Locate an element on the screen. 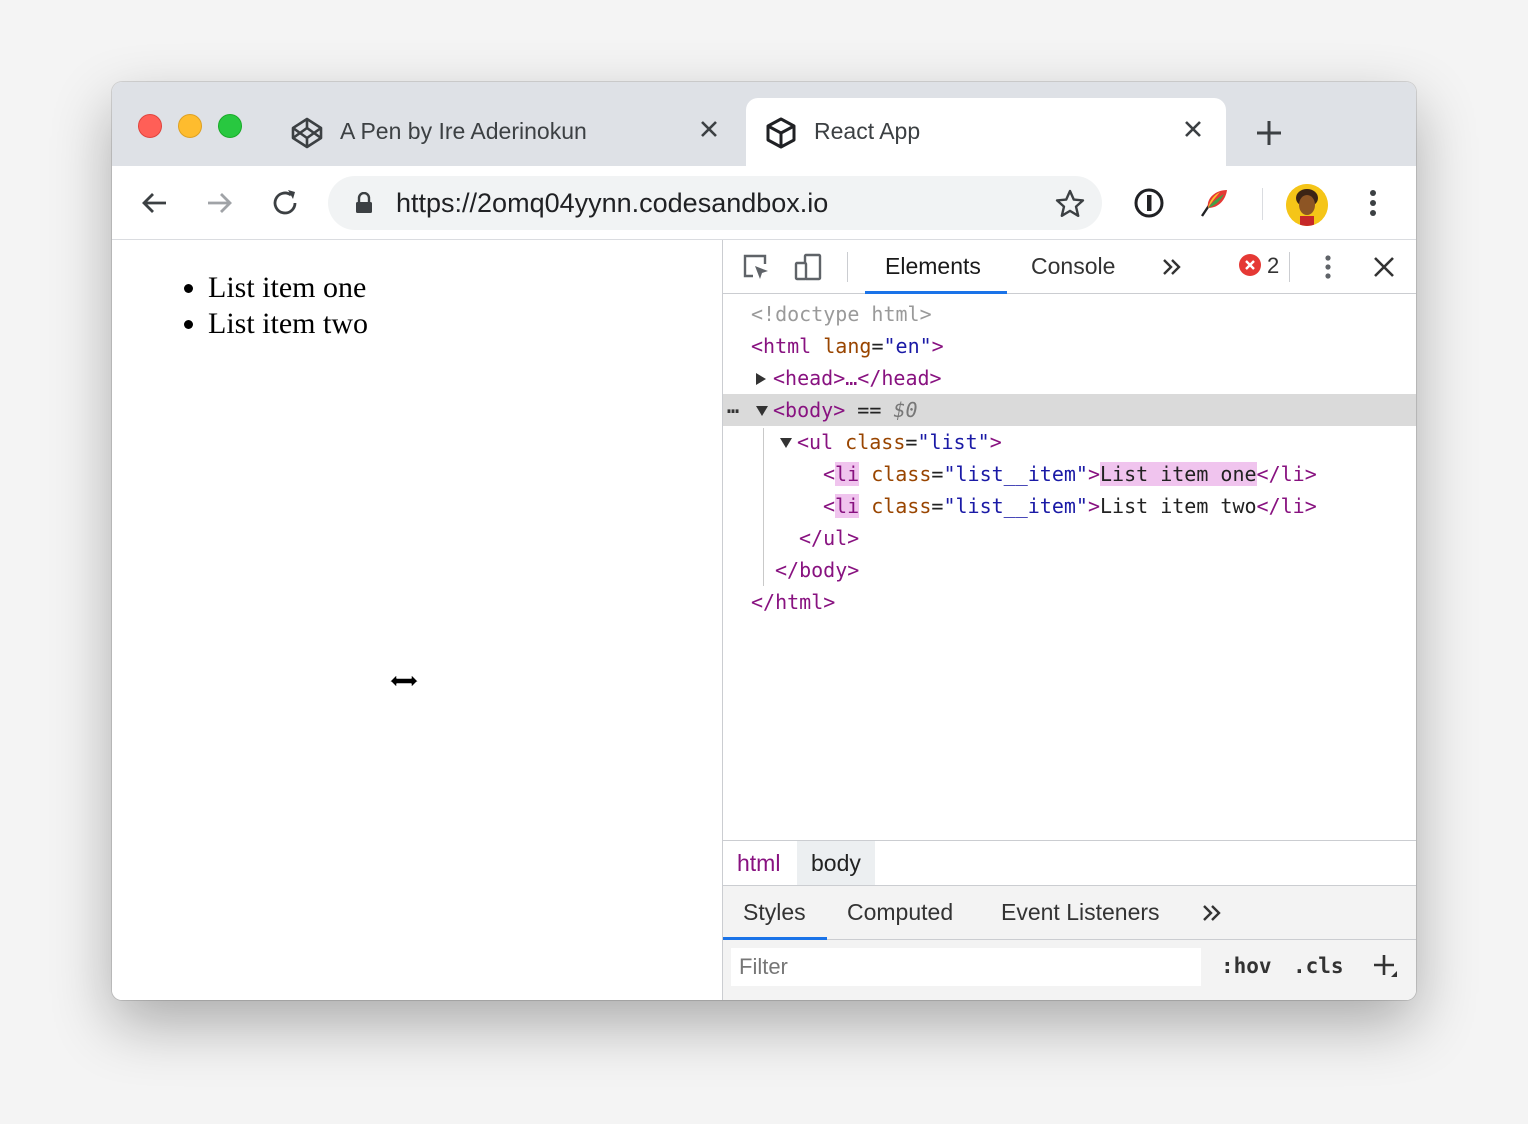 This screenshot has width=1528, height=1124. maximize-window-button is located at coordinates (230, 126).